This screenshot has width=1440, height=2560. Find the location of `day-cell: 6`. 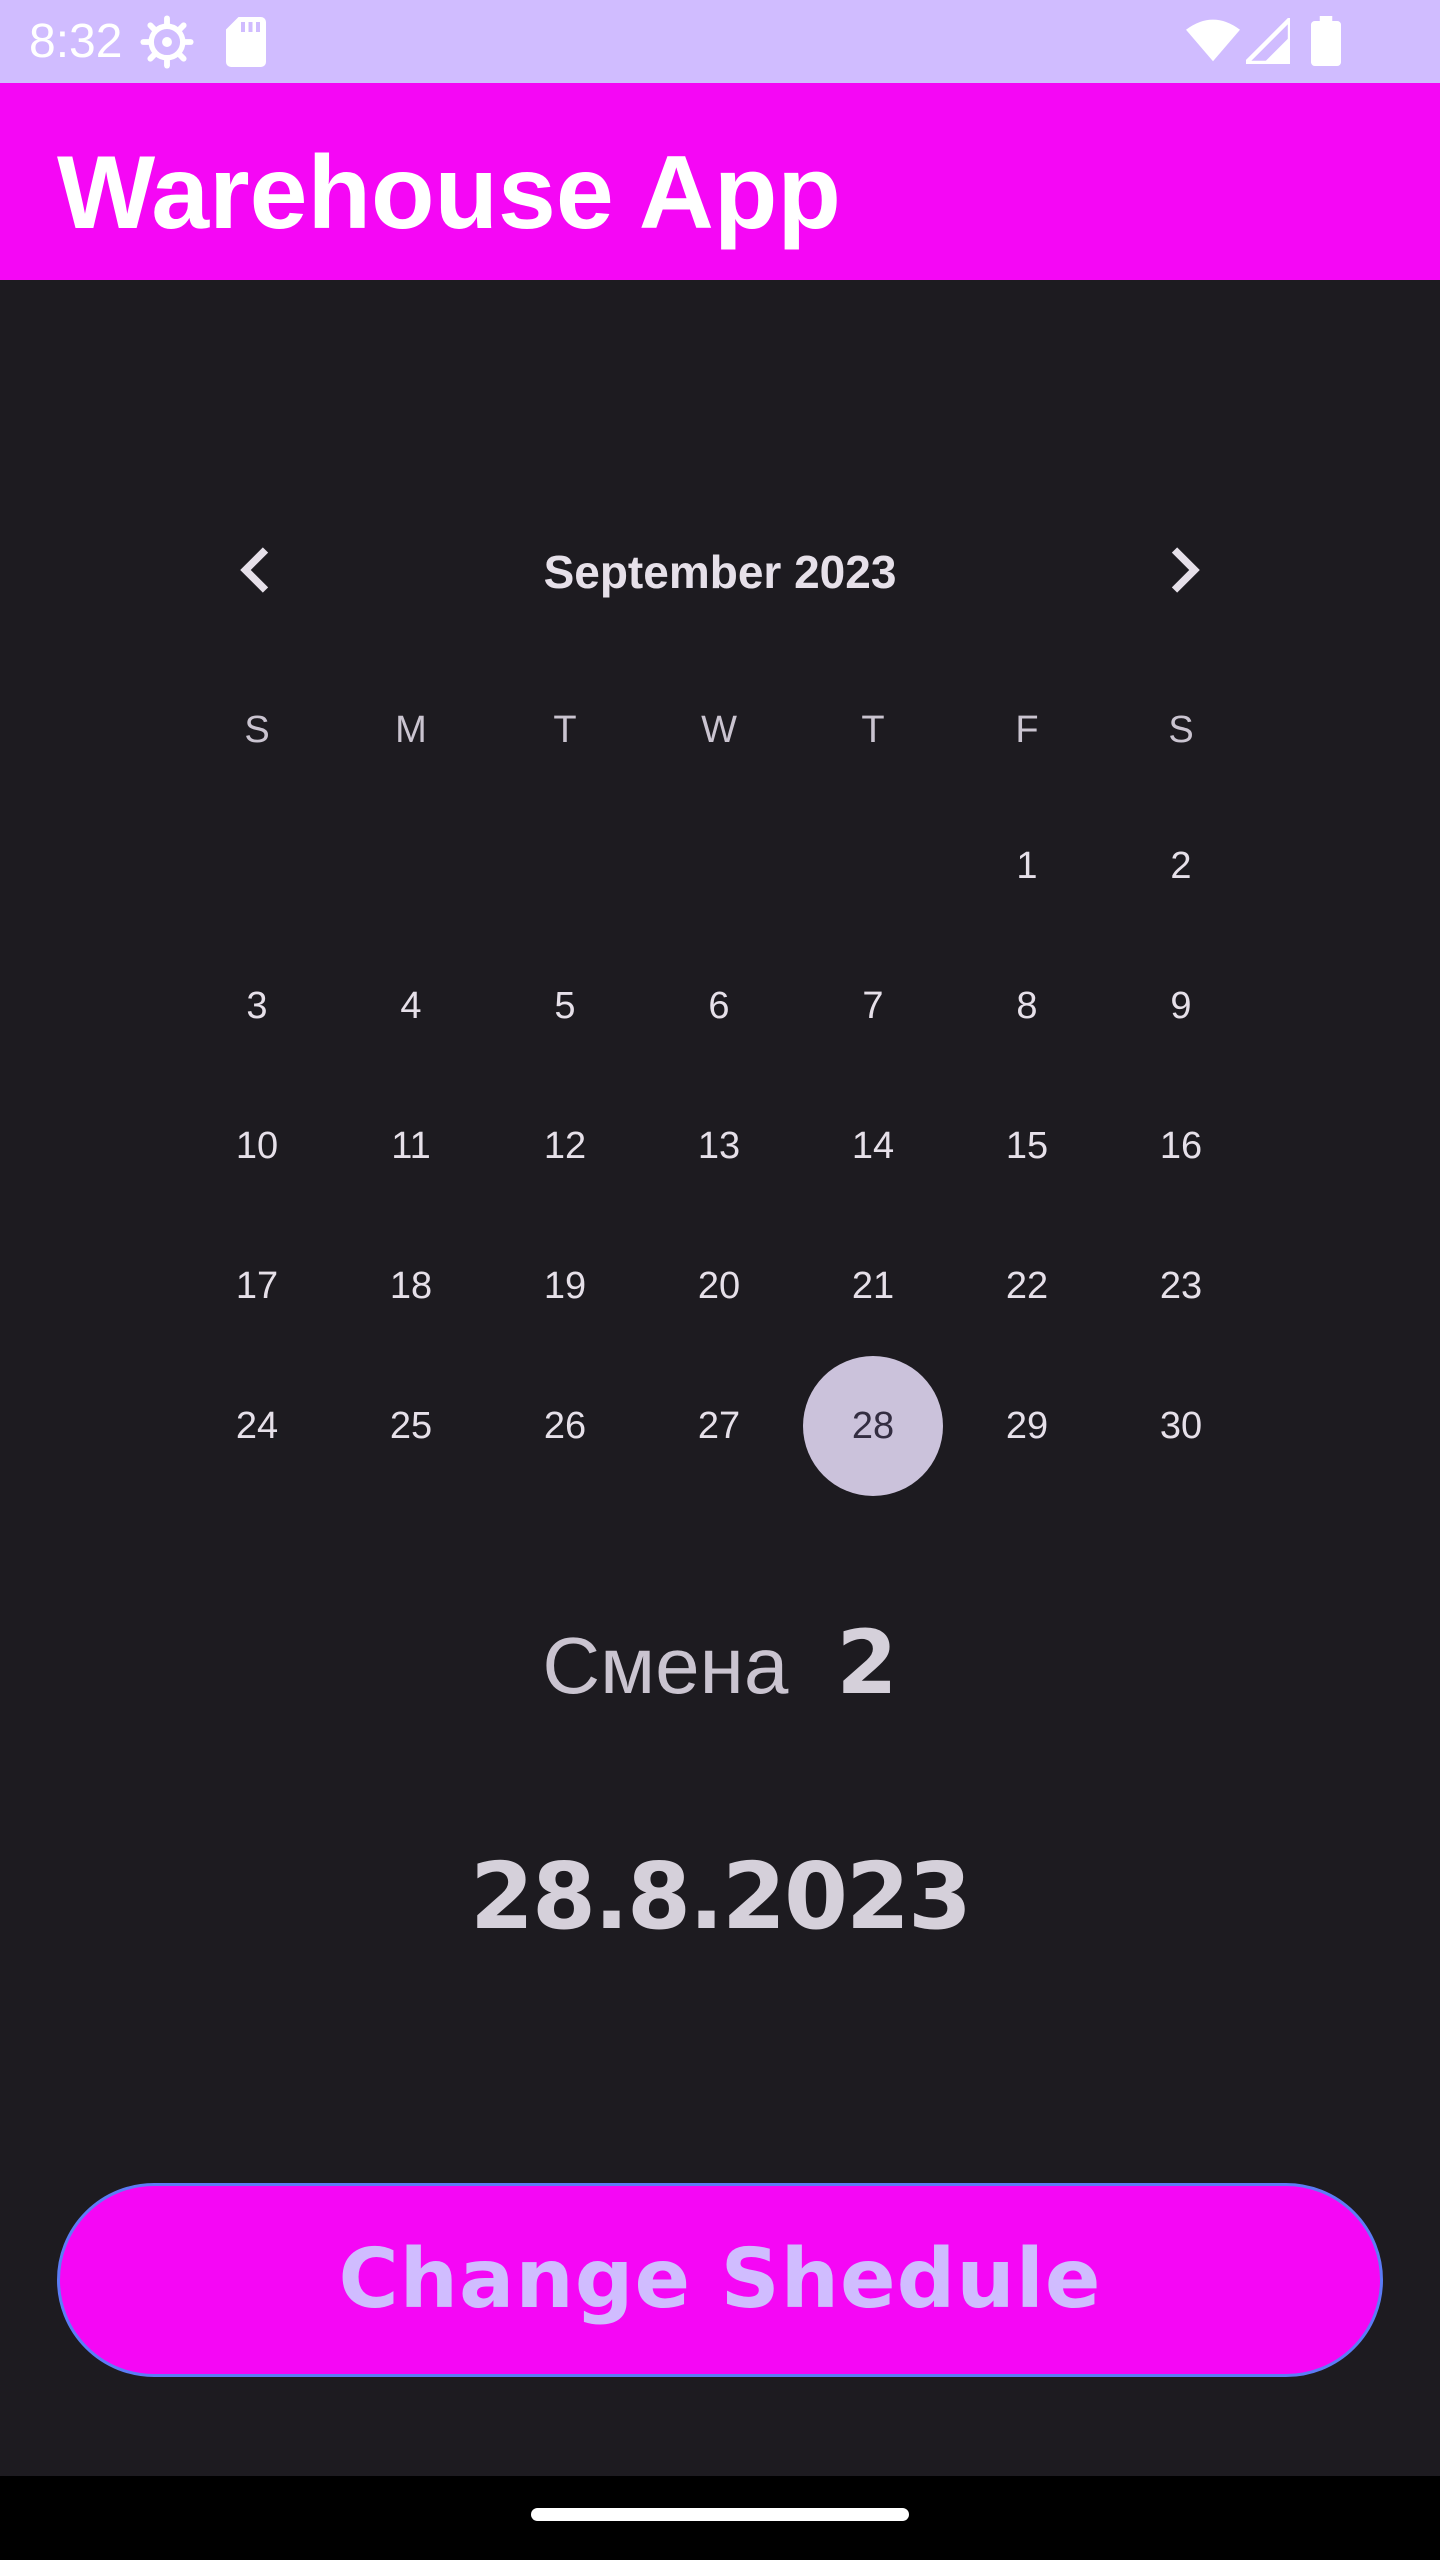

day-cell: 6 is located at coordinates (719, 1006).